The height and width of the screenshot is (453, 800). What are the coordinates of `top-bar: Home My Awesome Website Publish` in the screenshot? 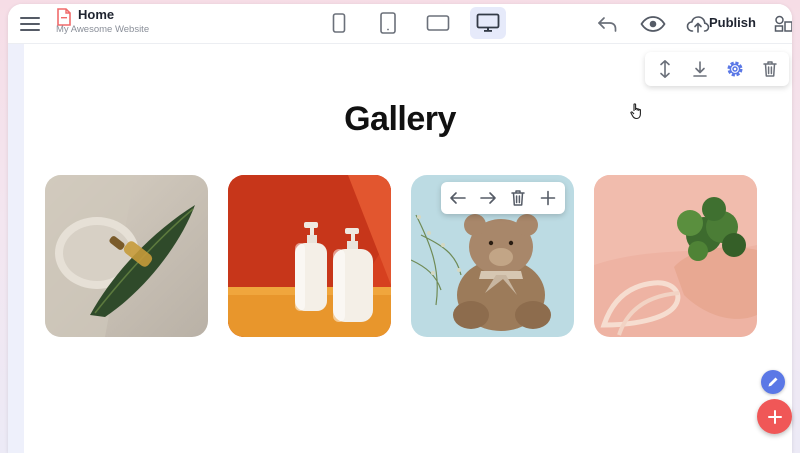 It's located at (400, 24).